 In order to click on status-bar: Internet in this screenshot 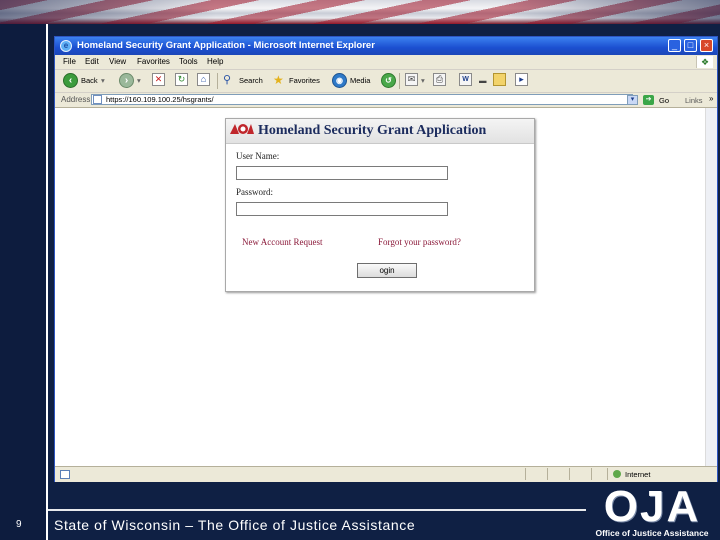, I will do `click(386, 474)`.